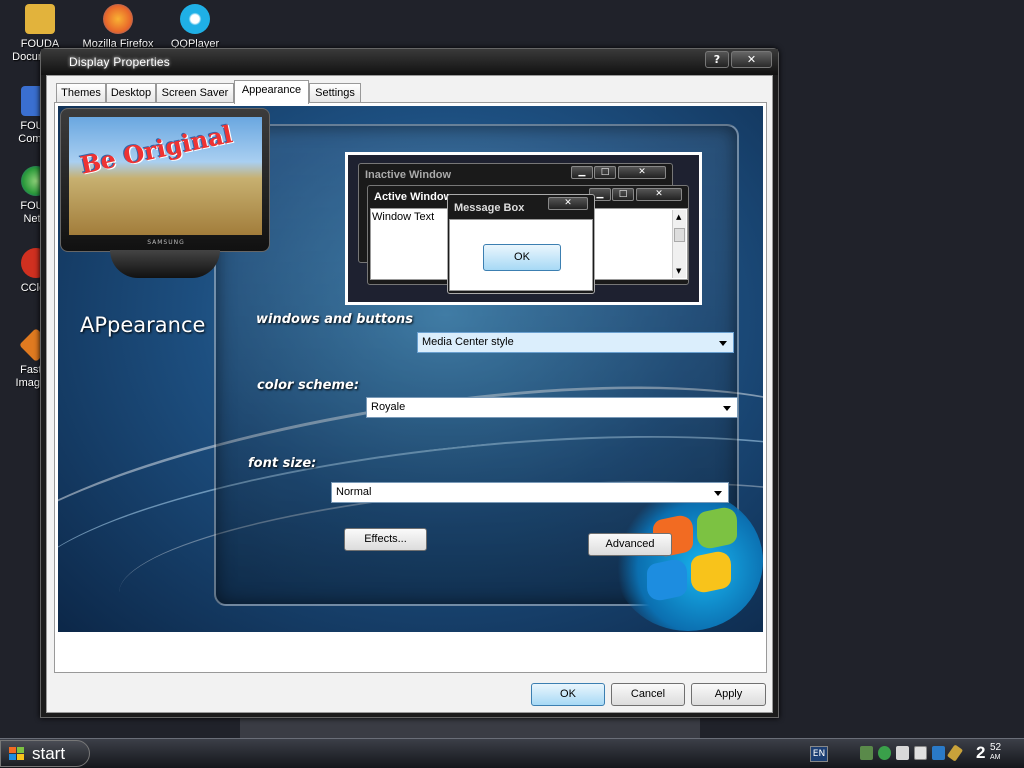 Image resolution: width=1024 pixels, height=768 pixels. Describe the element at coordinates (468, 342) in the screenshot. I see `windows-buttons-value: Media Center style` at that location.